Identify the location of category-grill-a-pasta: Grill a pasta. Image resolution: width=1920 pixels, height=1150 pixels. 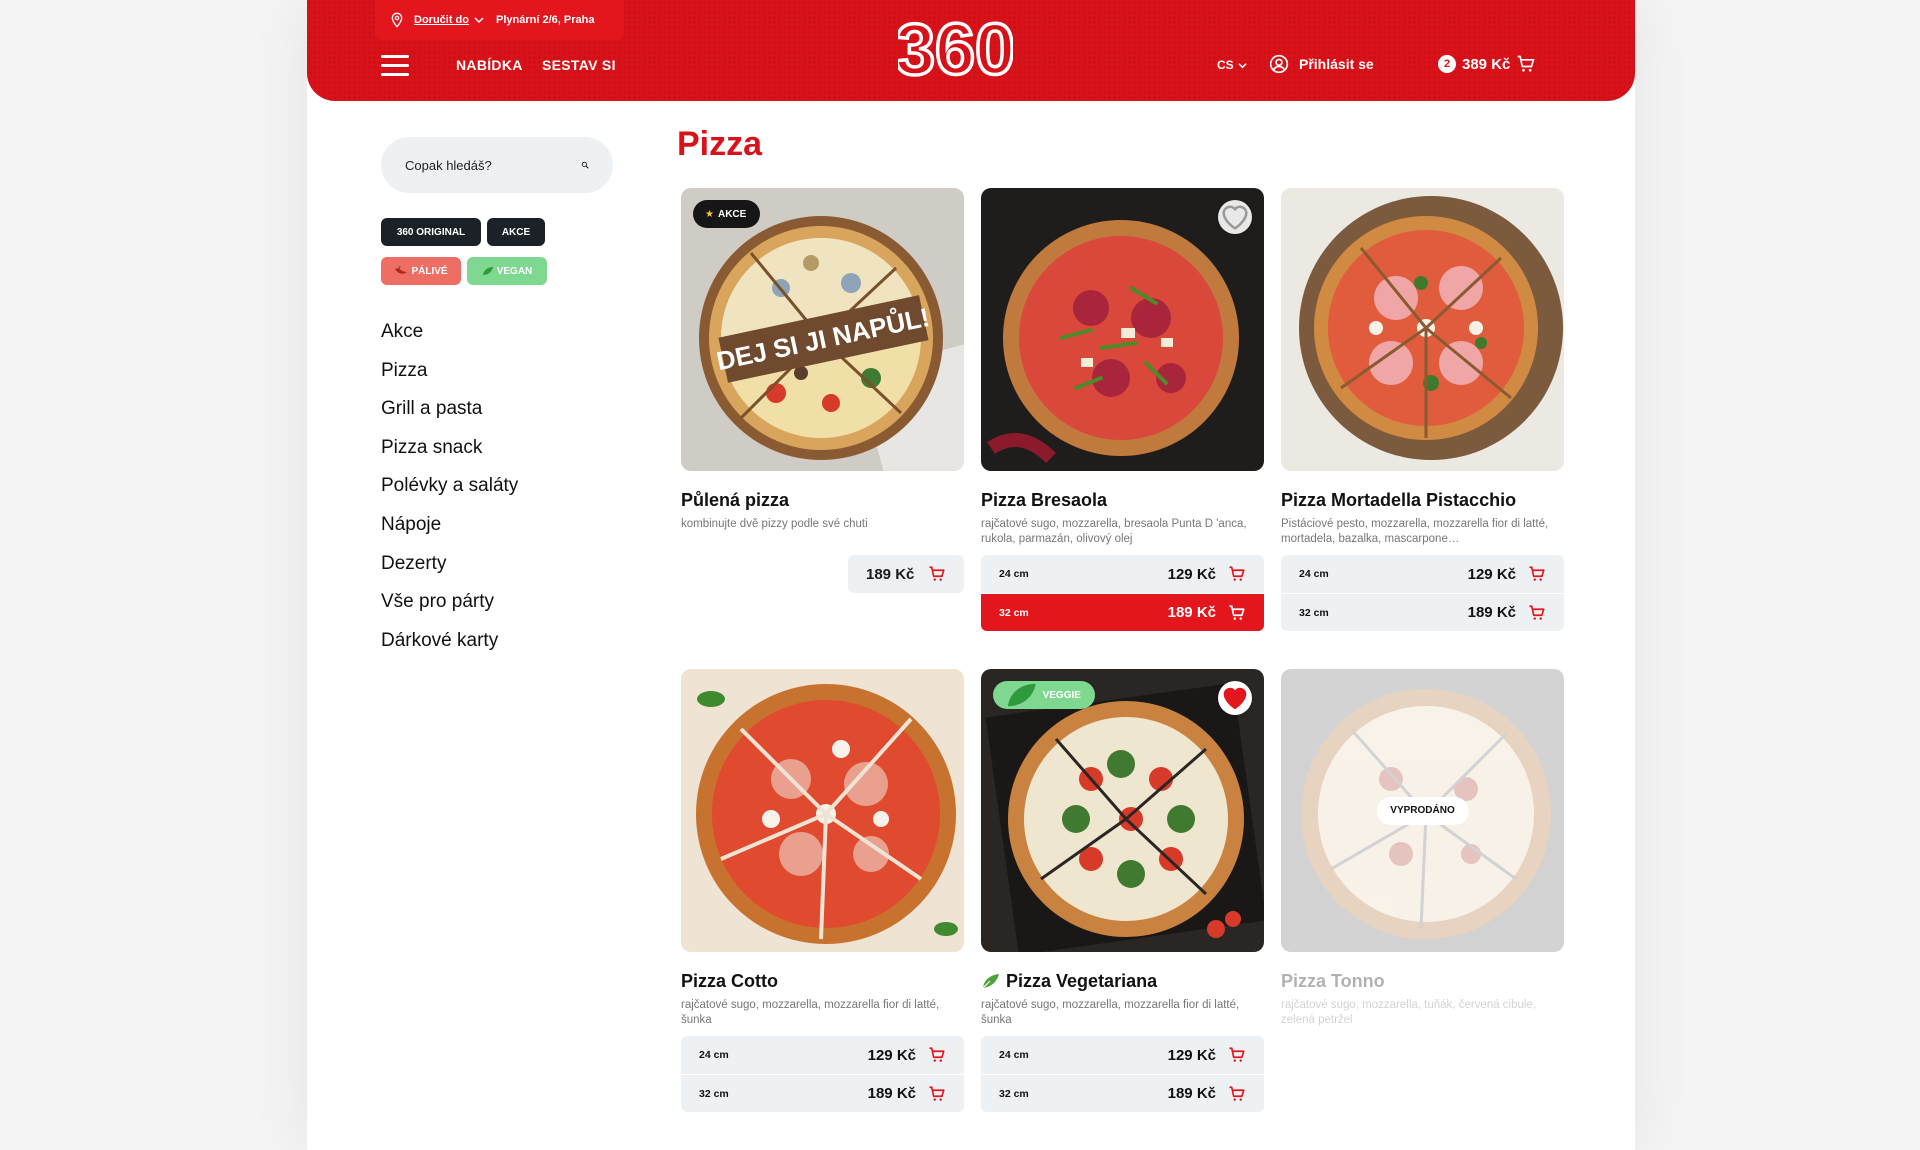
(449, 416).